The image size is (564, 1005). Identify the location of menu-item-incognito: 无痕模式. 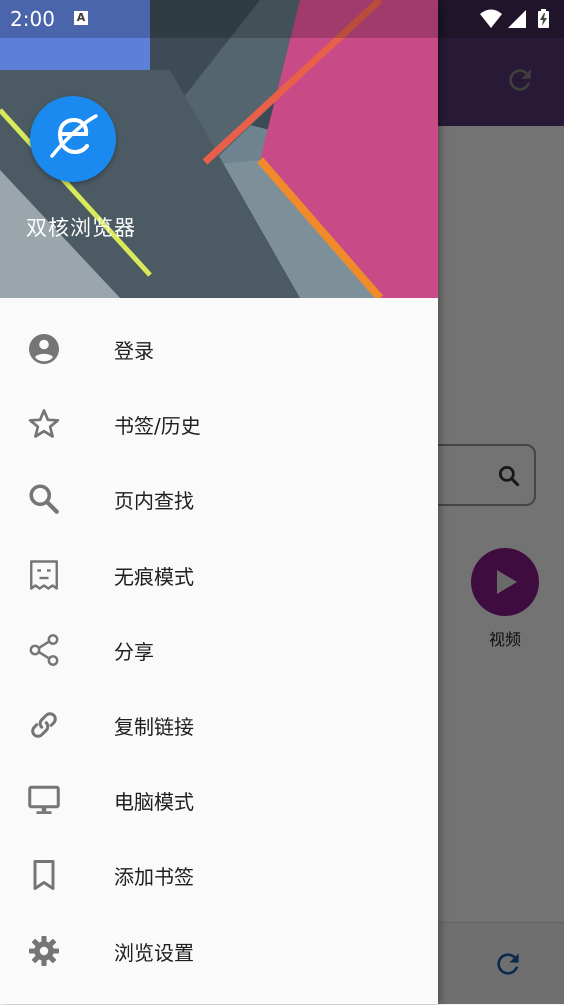
(219, 574).